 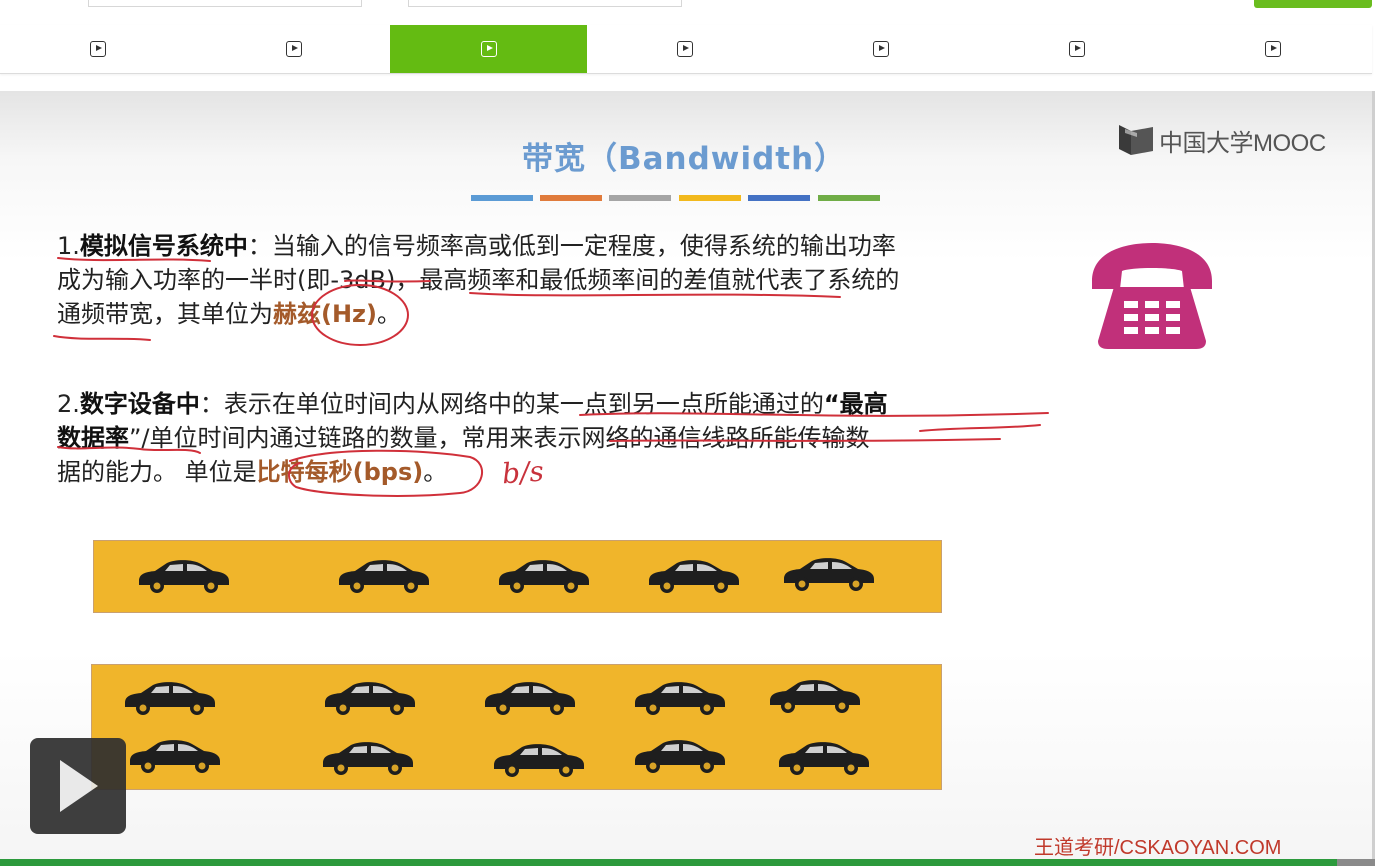 I want to click on handwritten-annotation: b/s, so click(x=522, y=472).